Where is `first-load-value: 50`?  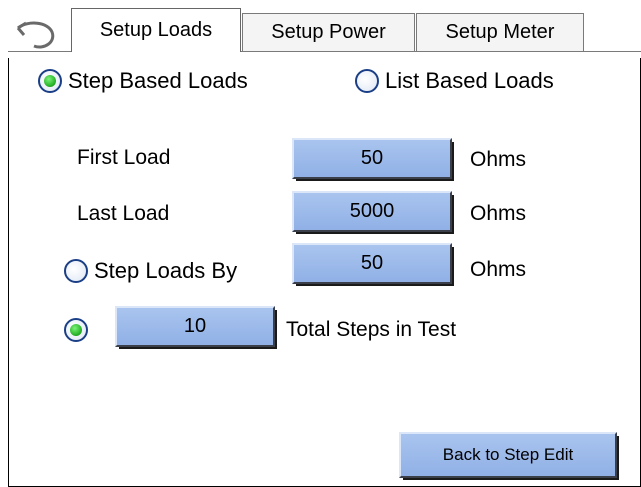 first-load-value: 50 is located at coordinates (372, 158).